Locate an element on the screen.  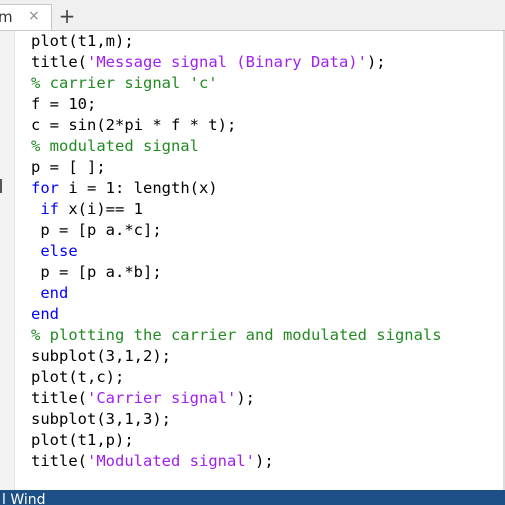
code-line: p = [ ]; is located at coordinates (236, 167).